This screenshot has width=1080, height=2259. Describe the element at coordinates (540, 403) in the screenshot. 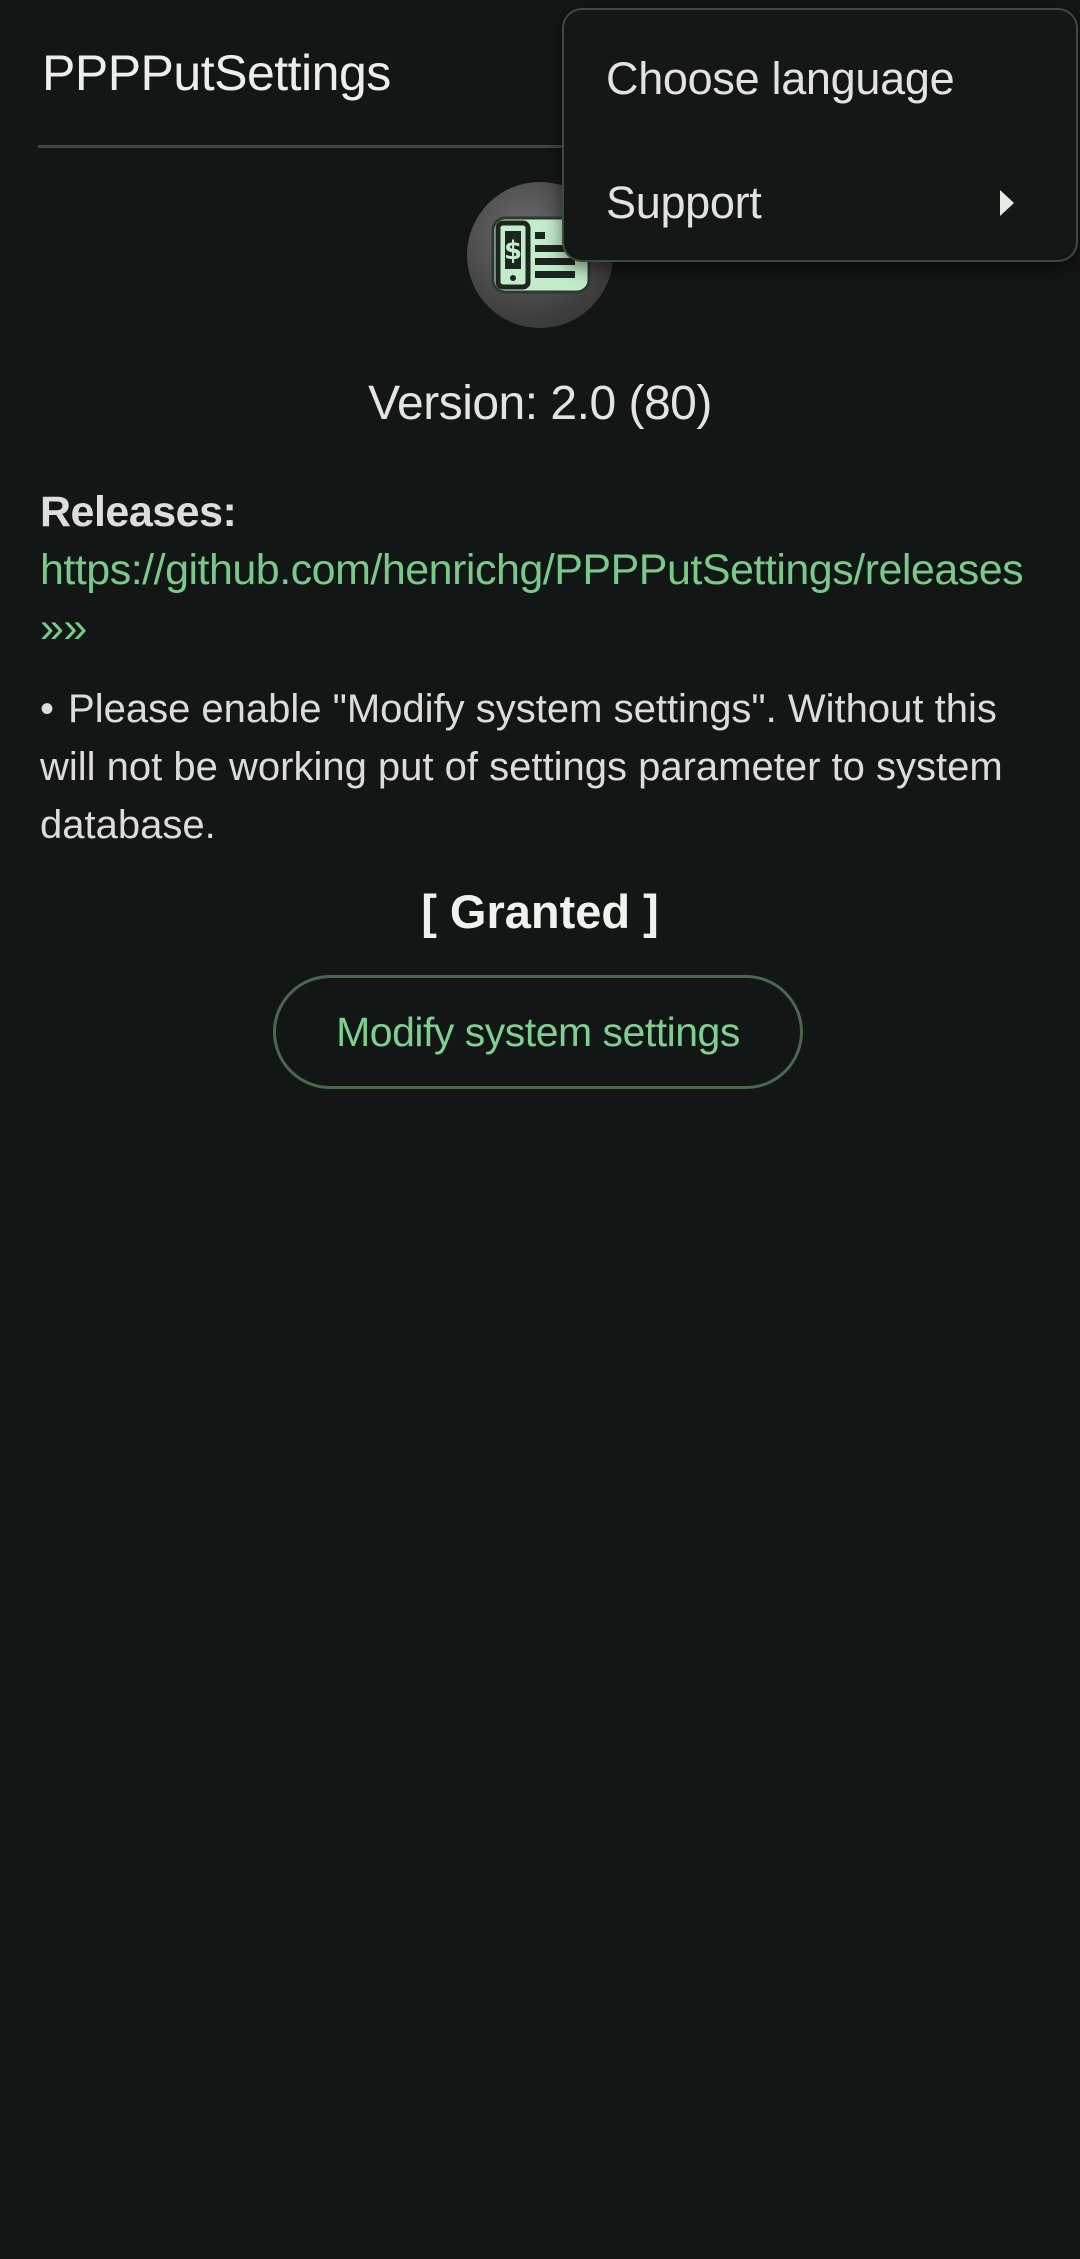

I see `version-text: Version: 2.0 (80)` at that location.